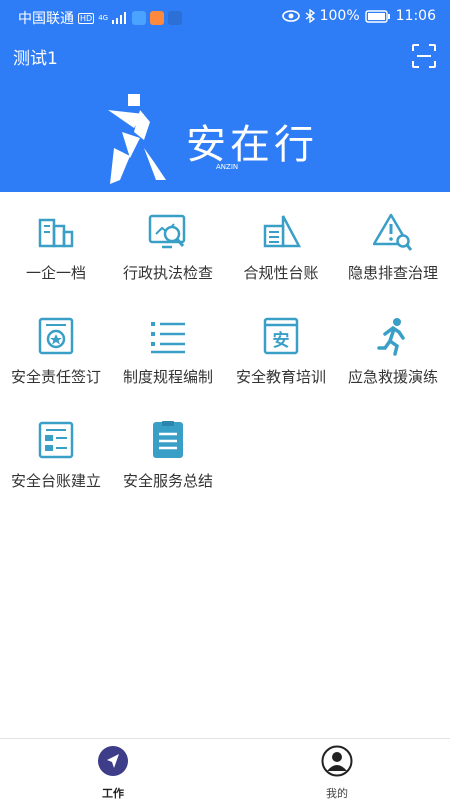  What do you see at coordinates (86, 18) in the screenshot?
I see `hd-badge: HD` at bounding box center [86, 18].